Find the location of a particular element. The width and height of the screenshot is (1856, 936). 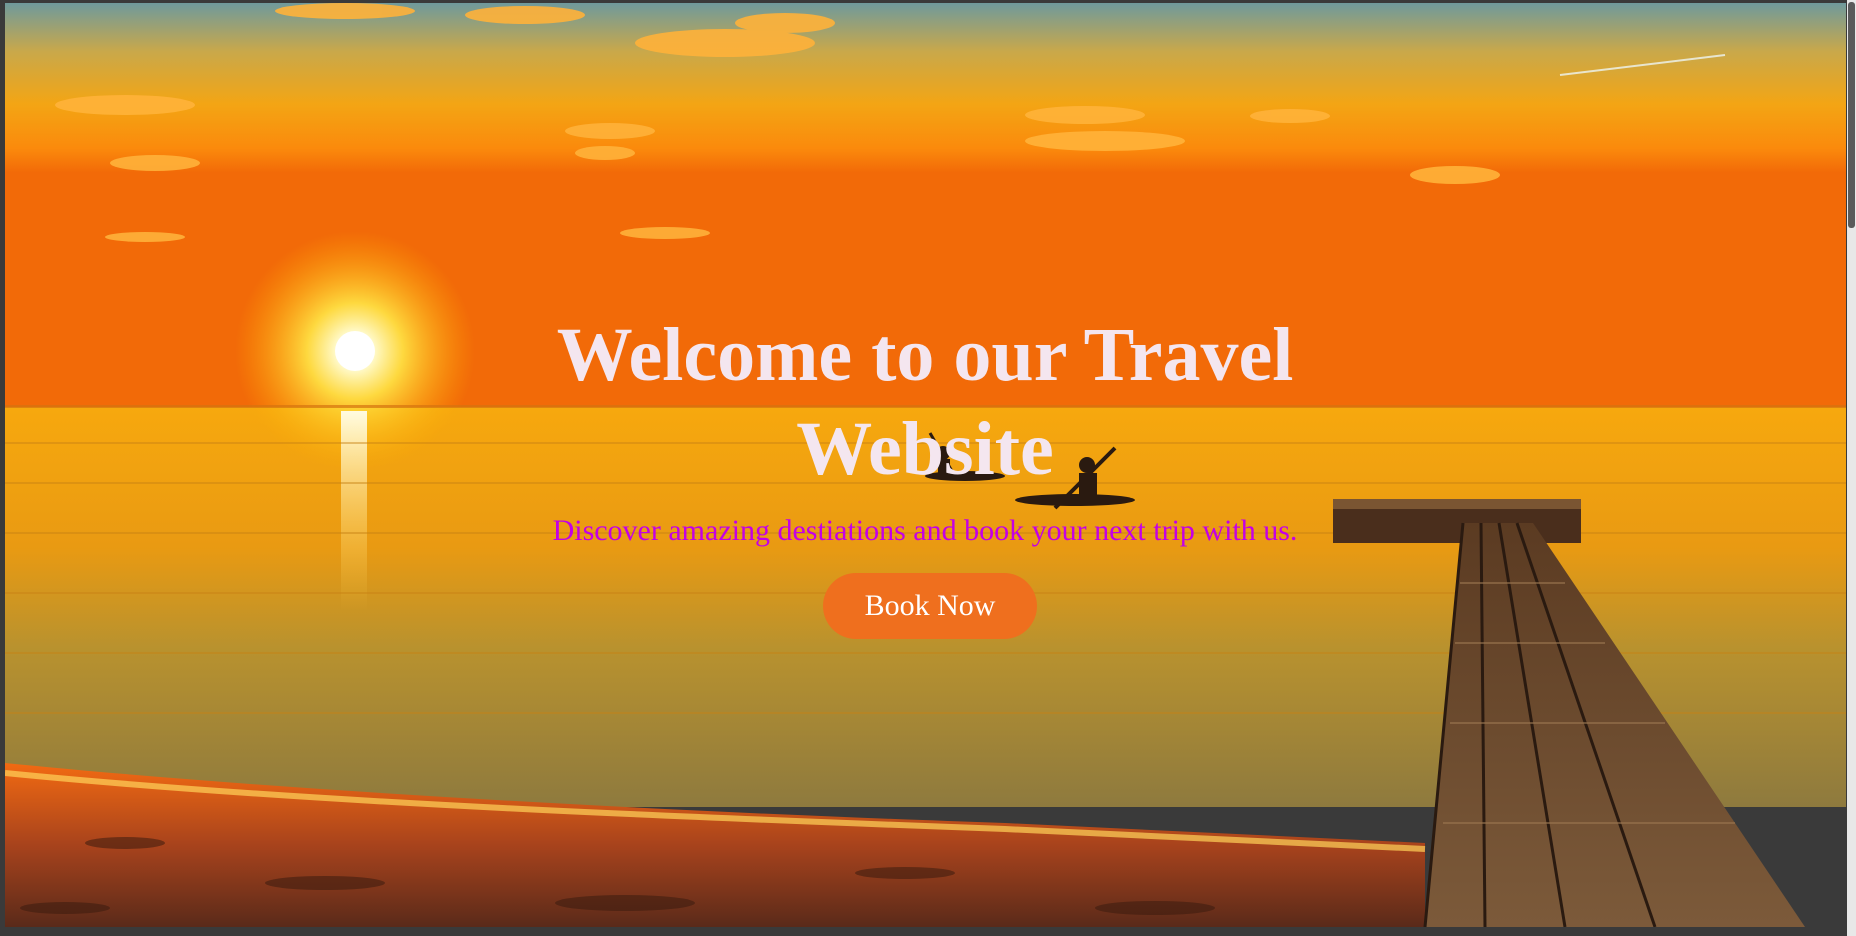

hero-title: Welcome to our Travel Website is located at coordinates (925, 402).